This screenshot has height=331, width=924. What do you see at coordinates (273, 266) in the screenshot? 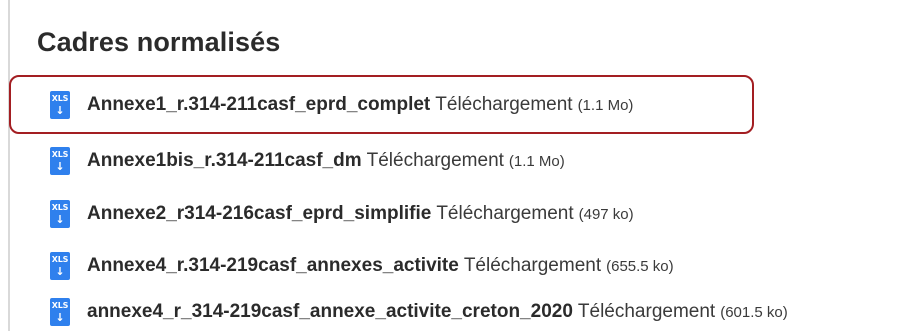
I see `file-link: Annexe4_r.314-219casf_annexes_activite` at bounding box center [273, 266].